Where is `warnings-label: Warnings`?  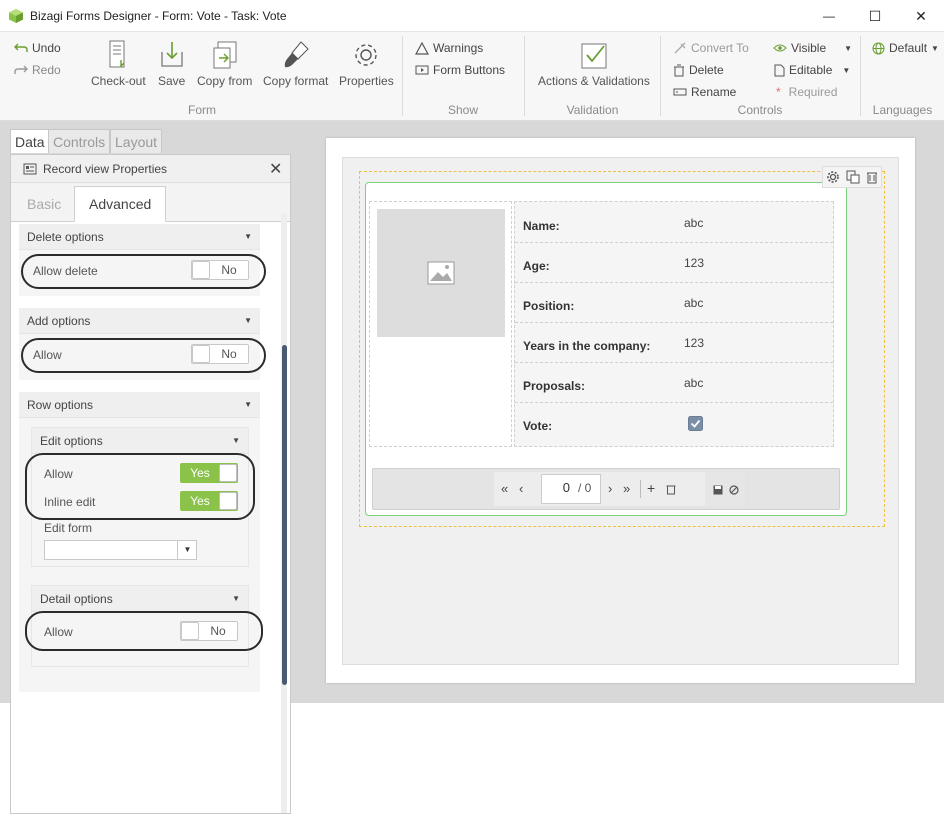
warnings-label: Warnings is located at coordinates (458, 48).